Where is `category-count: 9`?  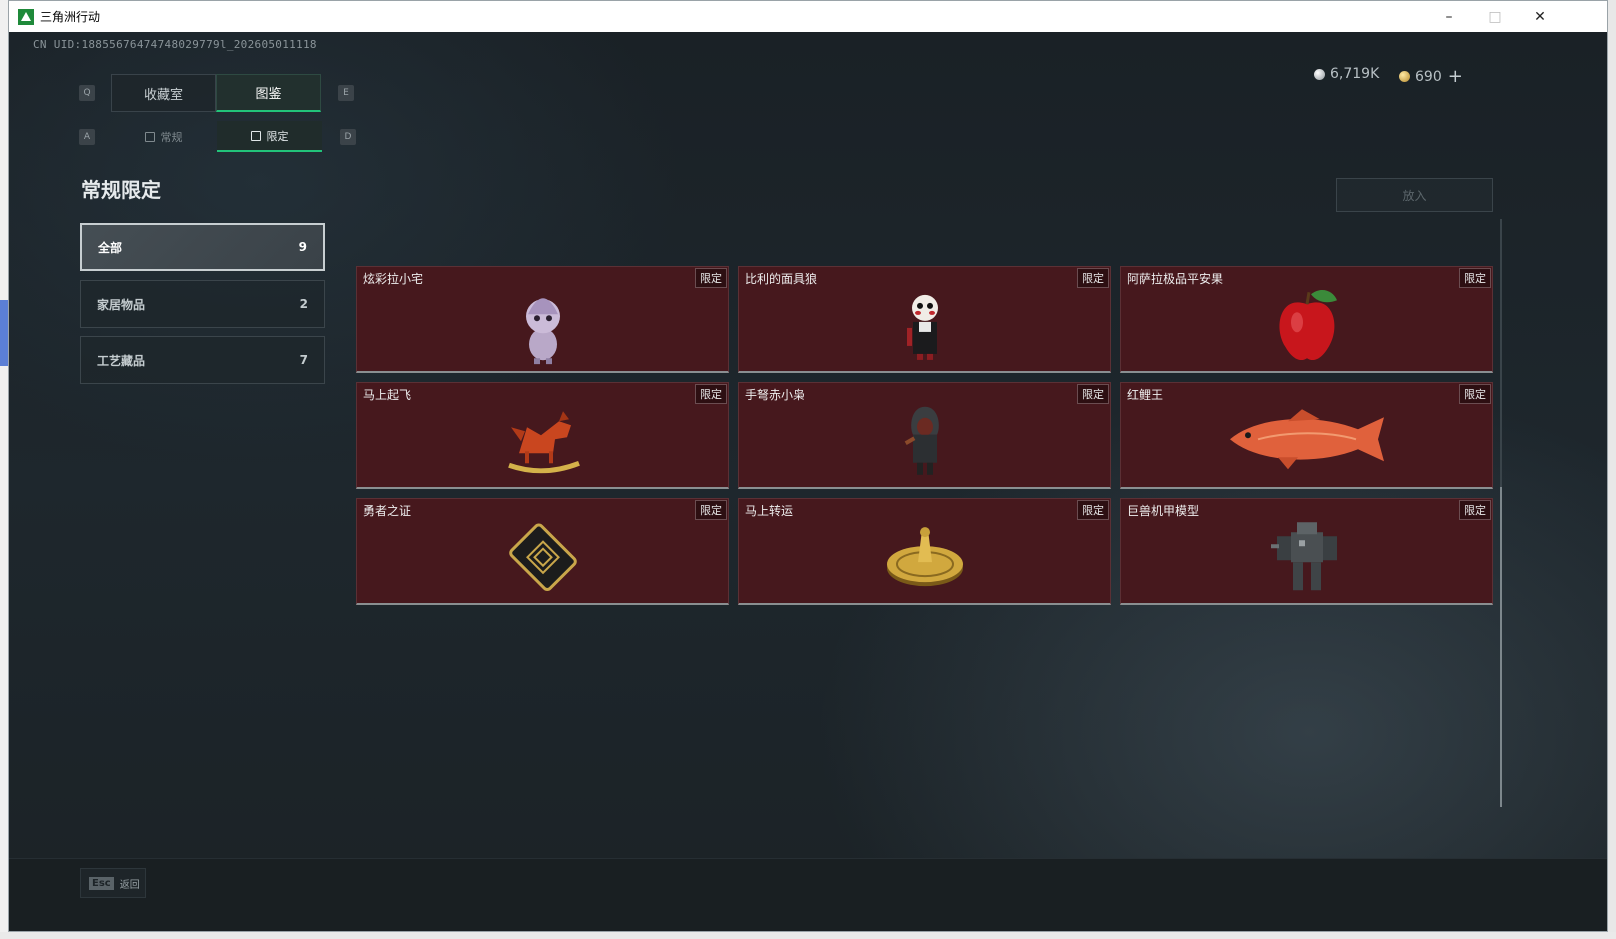
category-count: 9 is located at coordinates (302, 247).